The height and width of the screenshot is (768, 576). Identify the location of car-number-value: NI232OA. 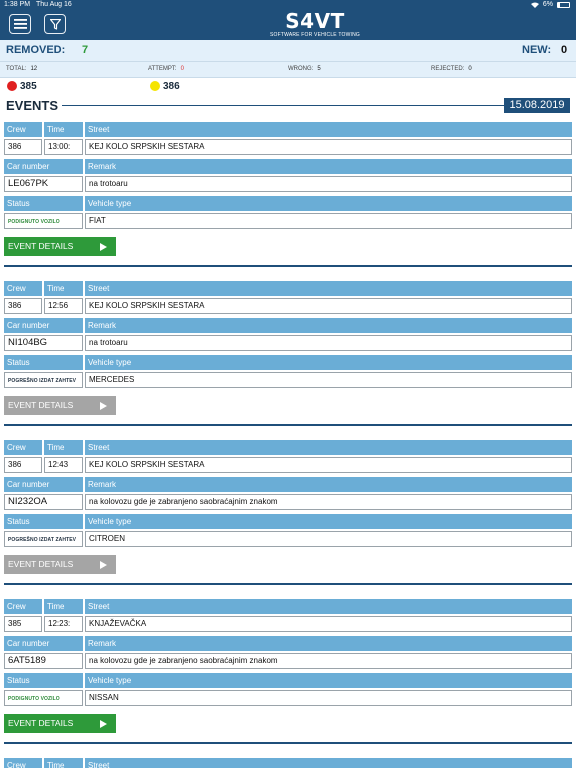
(43, 502).